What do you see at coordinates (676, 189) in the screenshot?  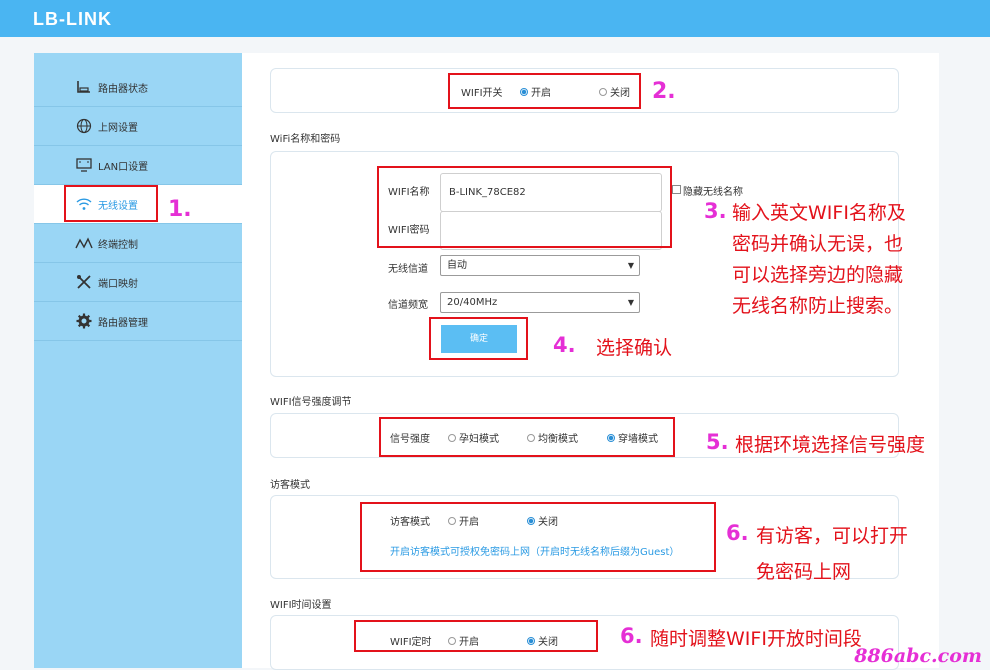 I see `hide-ssid-checkbox` at bounding box center [676, 189].